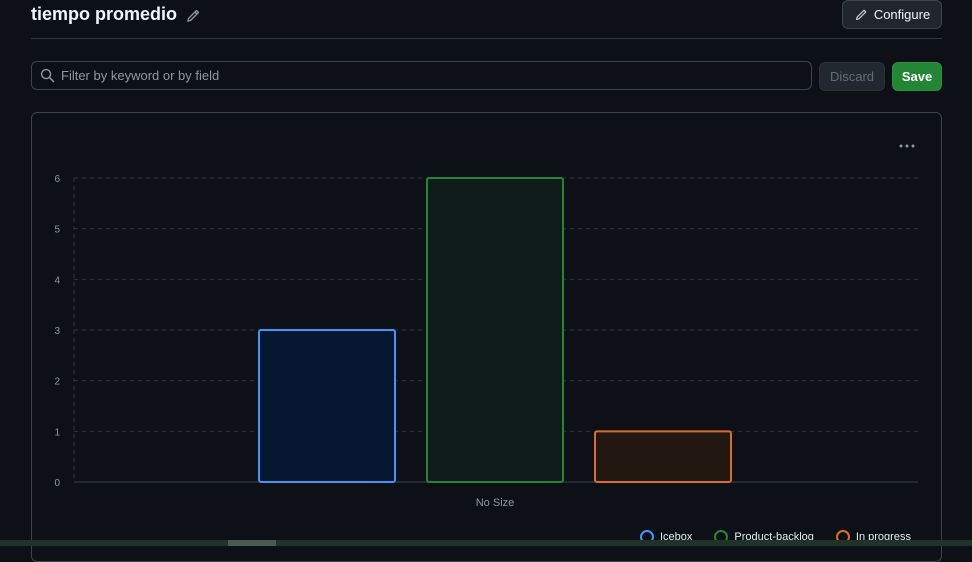  I want to click on y-tick-label: 2, so click(57, 382).